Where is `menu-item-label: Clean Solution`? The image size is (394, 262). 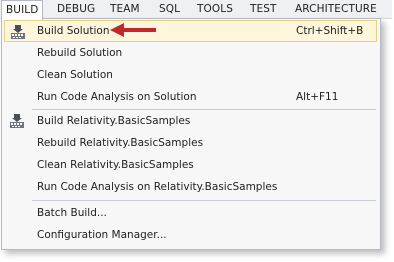
menu-item-label: Clean Solution is located at coordinates (75, 75).